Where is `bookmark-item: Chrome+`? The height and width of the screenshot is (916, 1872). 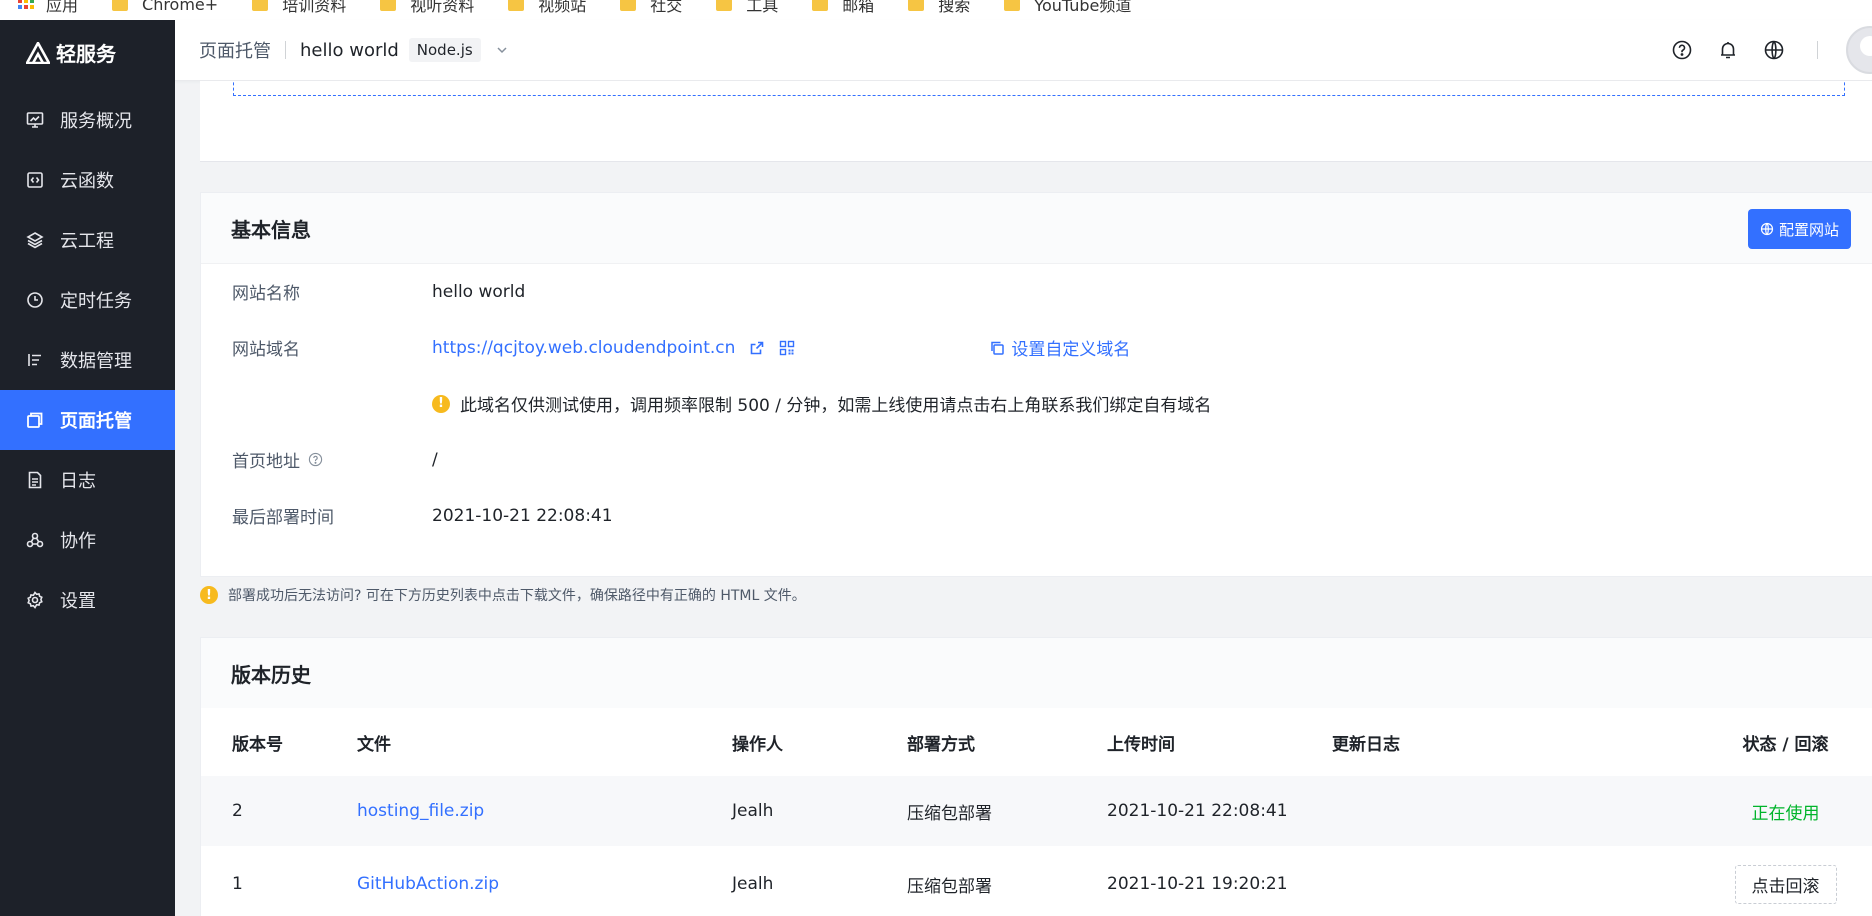 bookmark-item: Chrome+ is located at coordinates (165, 7).